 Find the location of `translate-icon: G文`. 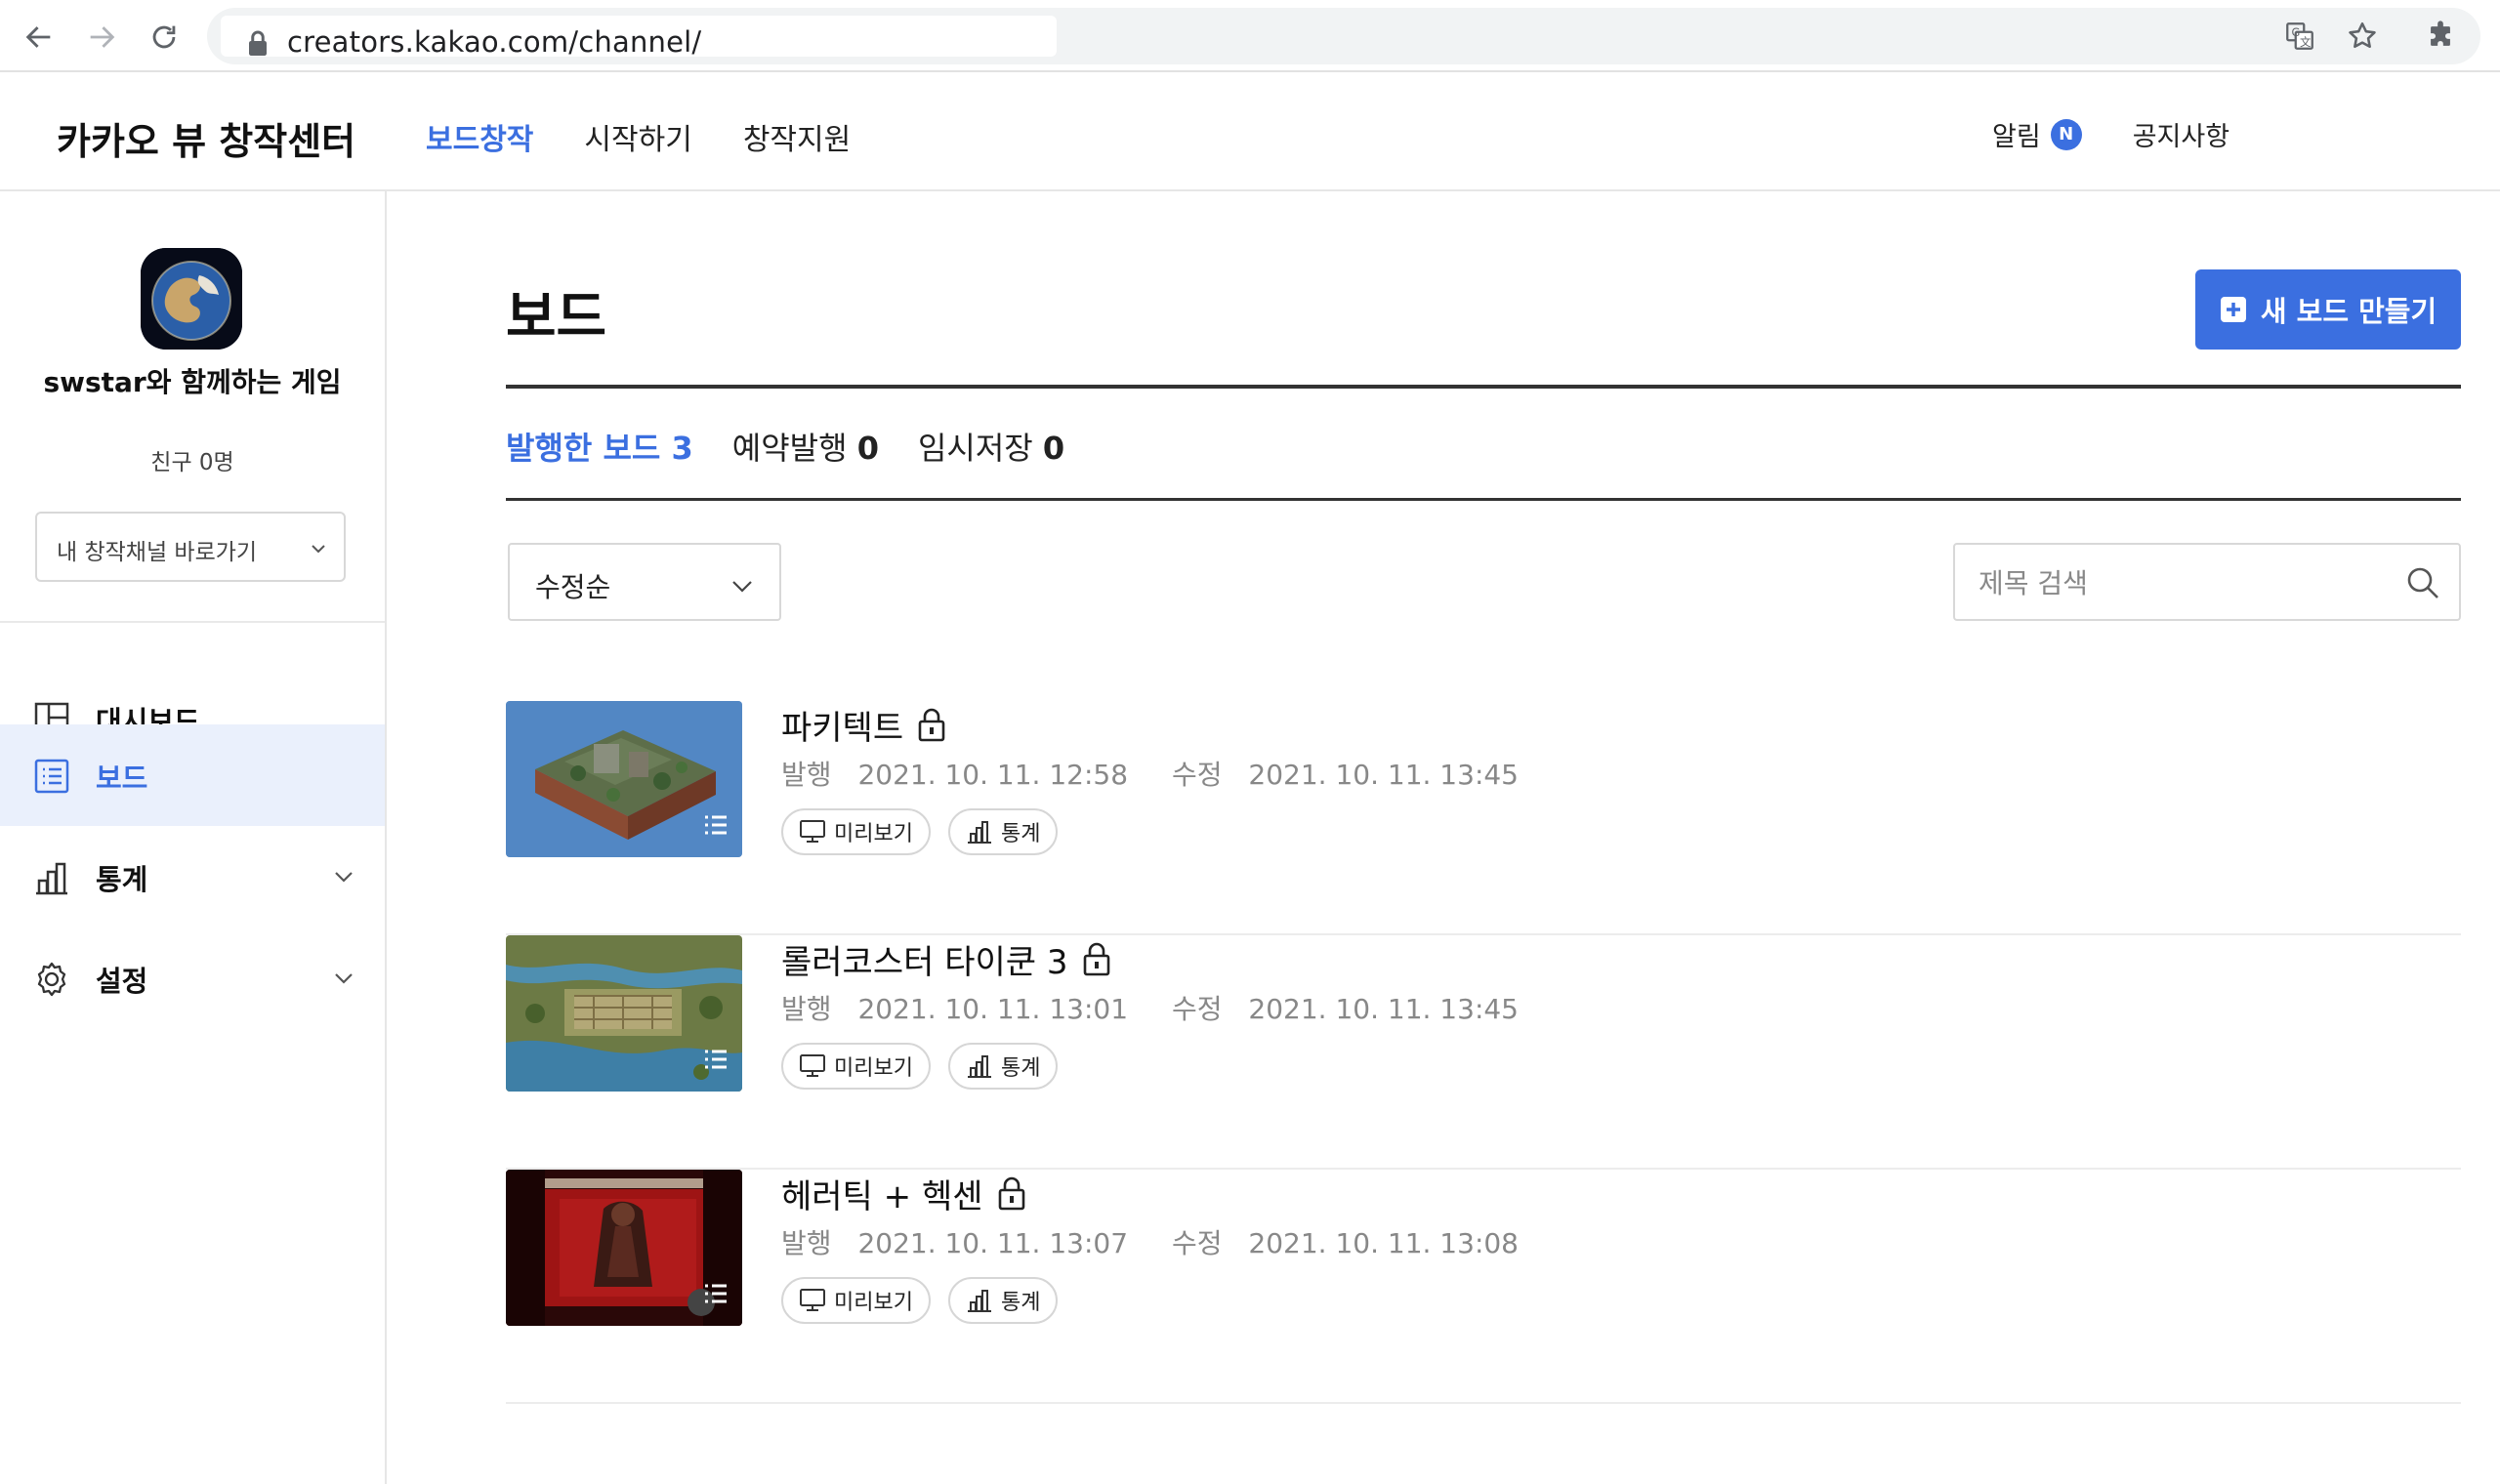

translate-icon: G文 is located at coordinates (2299, 37).